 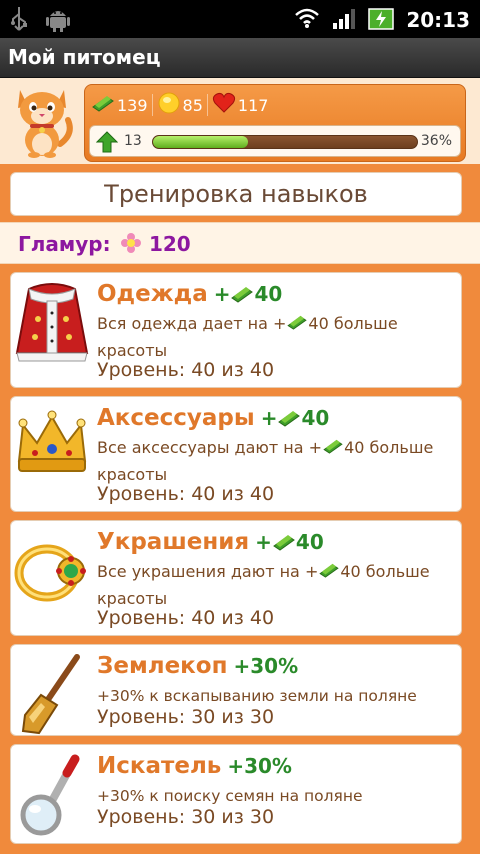 What do you see at coordinates (152, 294) in the screenshot?
I see `skill-title: Одежда` at bounding box center [152, 294].